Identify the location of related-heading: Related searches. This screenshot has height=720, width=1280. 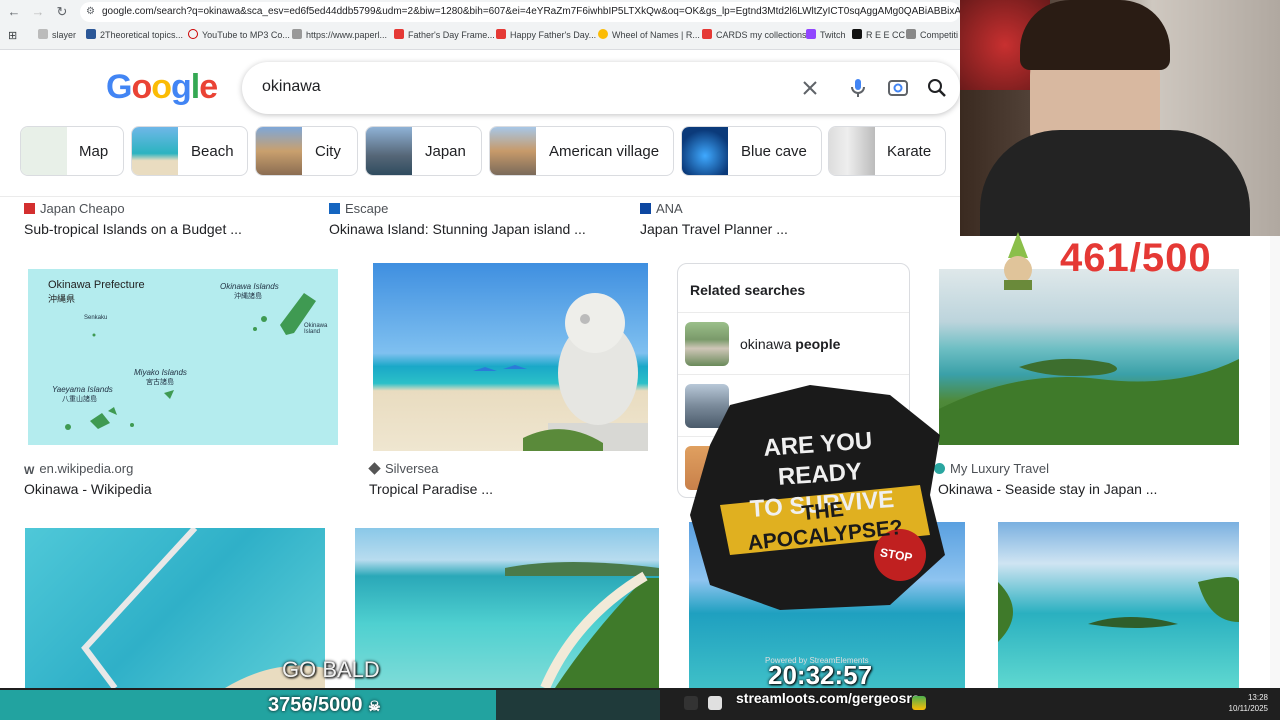
(748, 290).